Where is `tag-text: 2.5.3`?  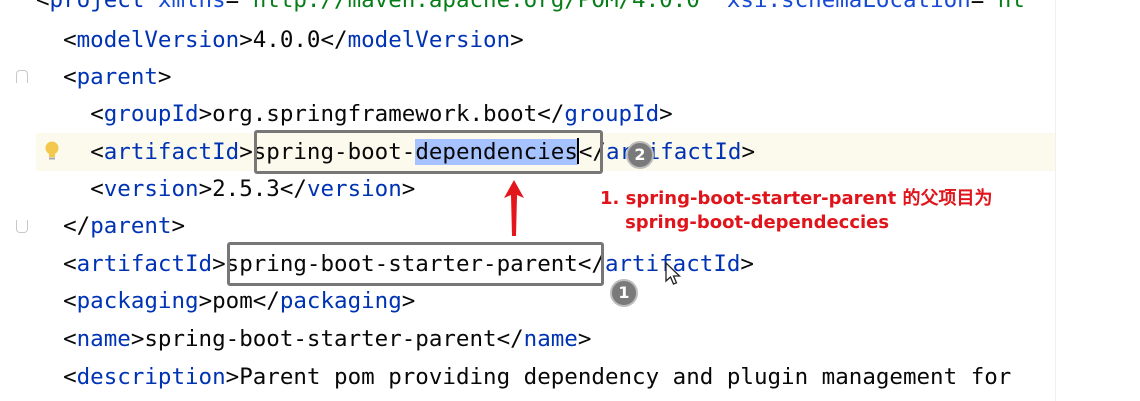
tag-text: 2.5.3 is located at coordinates (246, 189).